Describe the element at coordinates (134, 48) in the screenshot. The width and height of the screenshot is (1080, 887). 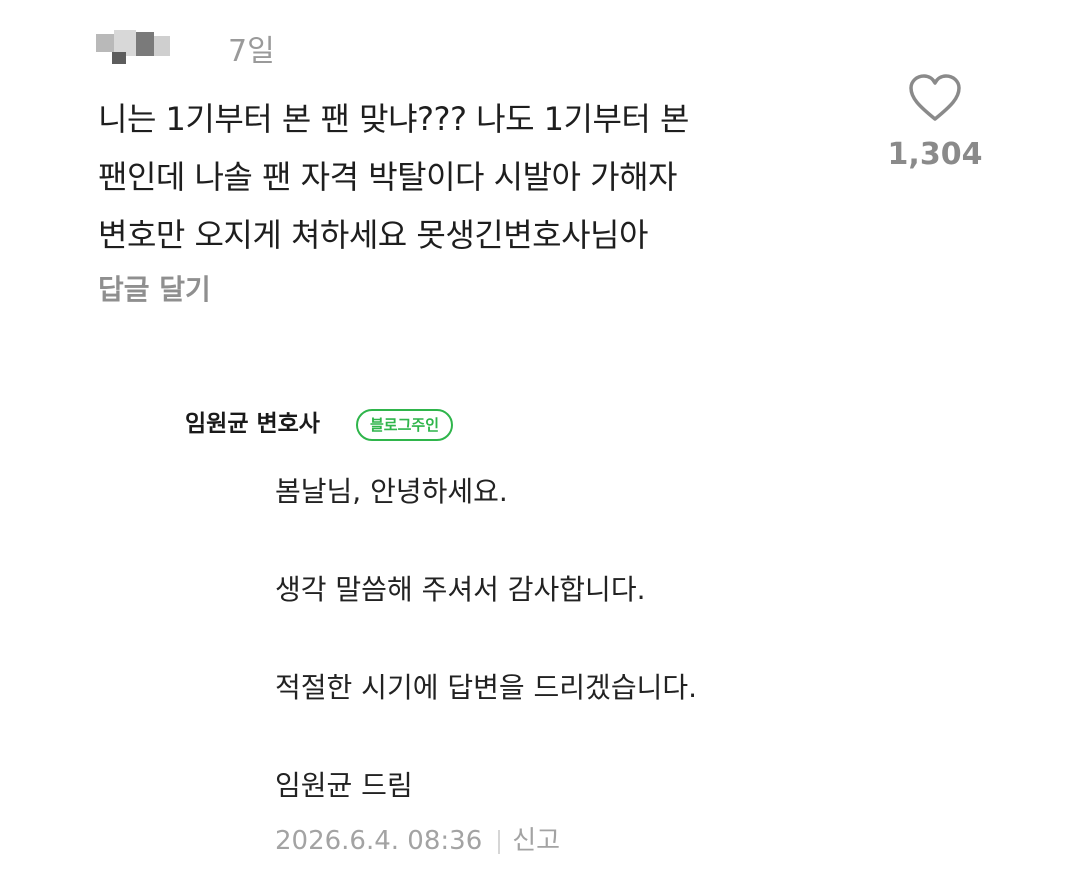
I see `blurred-username` at that location.